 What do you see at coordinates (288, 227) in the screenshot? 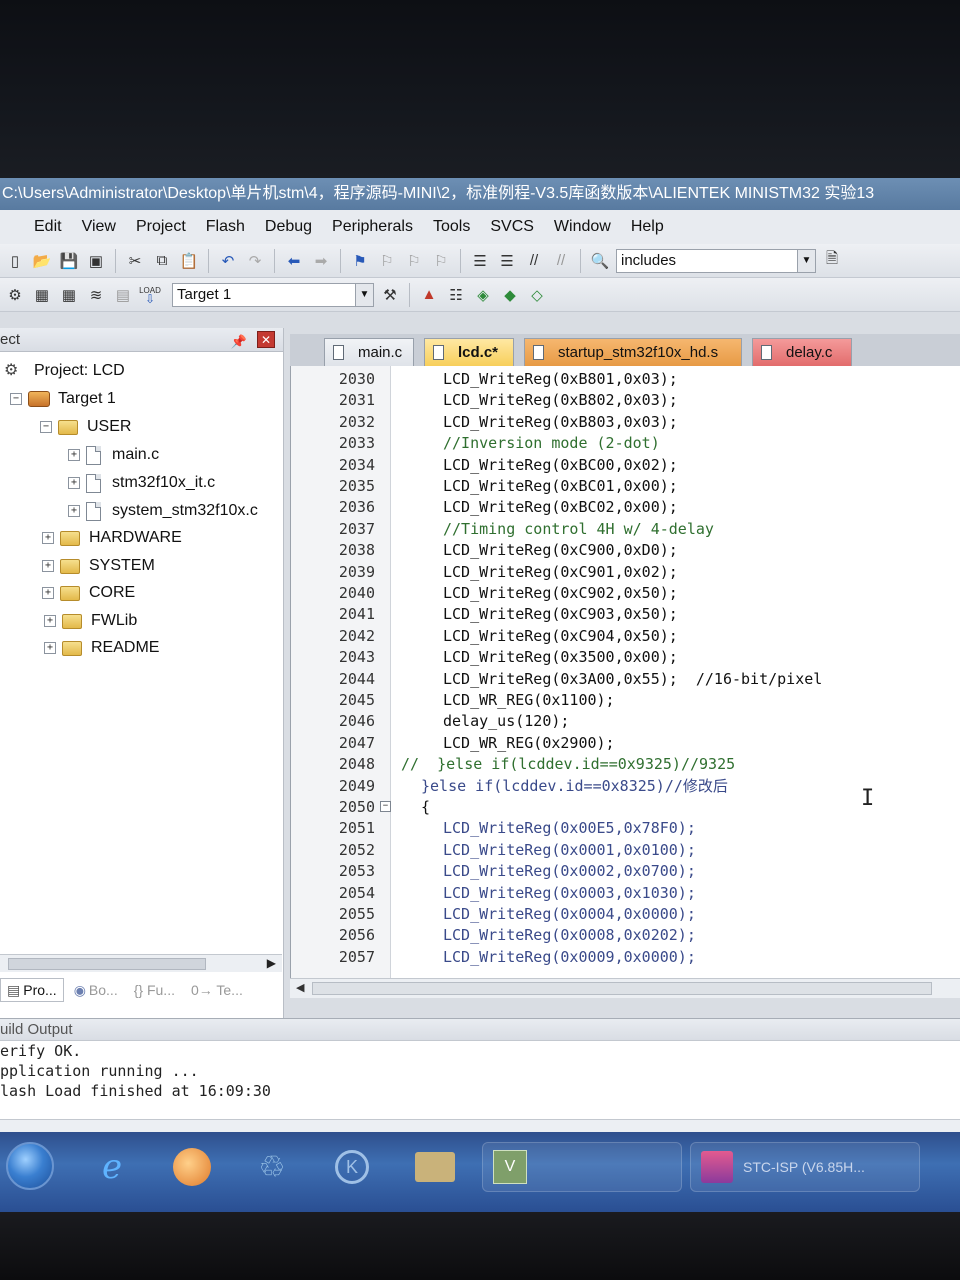
I see `menu-debug: Debug` at bounding box center [288, 227].